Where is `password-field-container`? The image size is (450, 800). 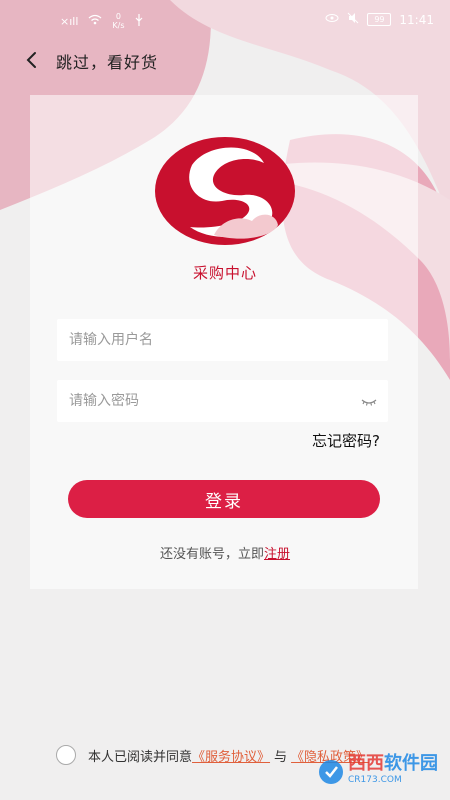
password-field-container is located at coordinates (222, 401).